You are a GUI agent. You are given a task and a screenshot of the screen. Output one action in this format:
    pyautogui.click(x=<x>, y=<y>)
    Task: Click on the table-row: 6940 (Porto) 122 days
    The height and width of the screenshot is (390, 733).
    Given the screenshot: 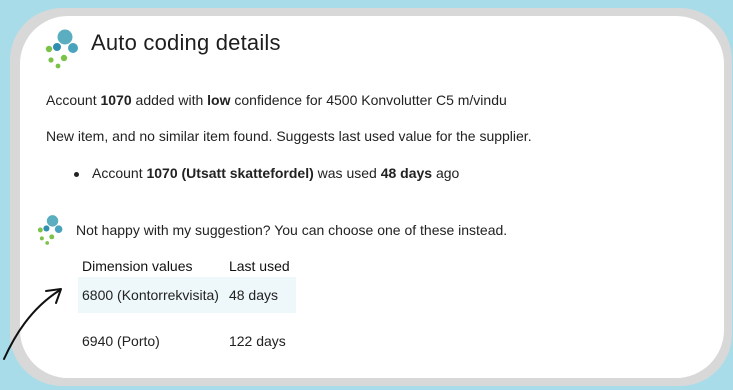 What is the action you would take?
    pyautogui.click(x=187, y=341)
    